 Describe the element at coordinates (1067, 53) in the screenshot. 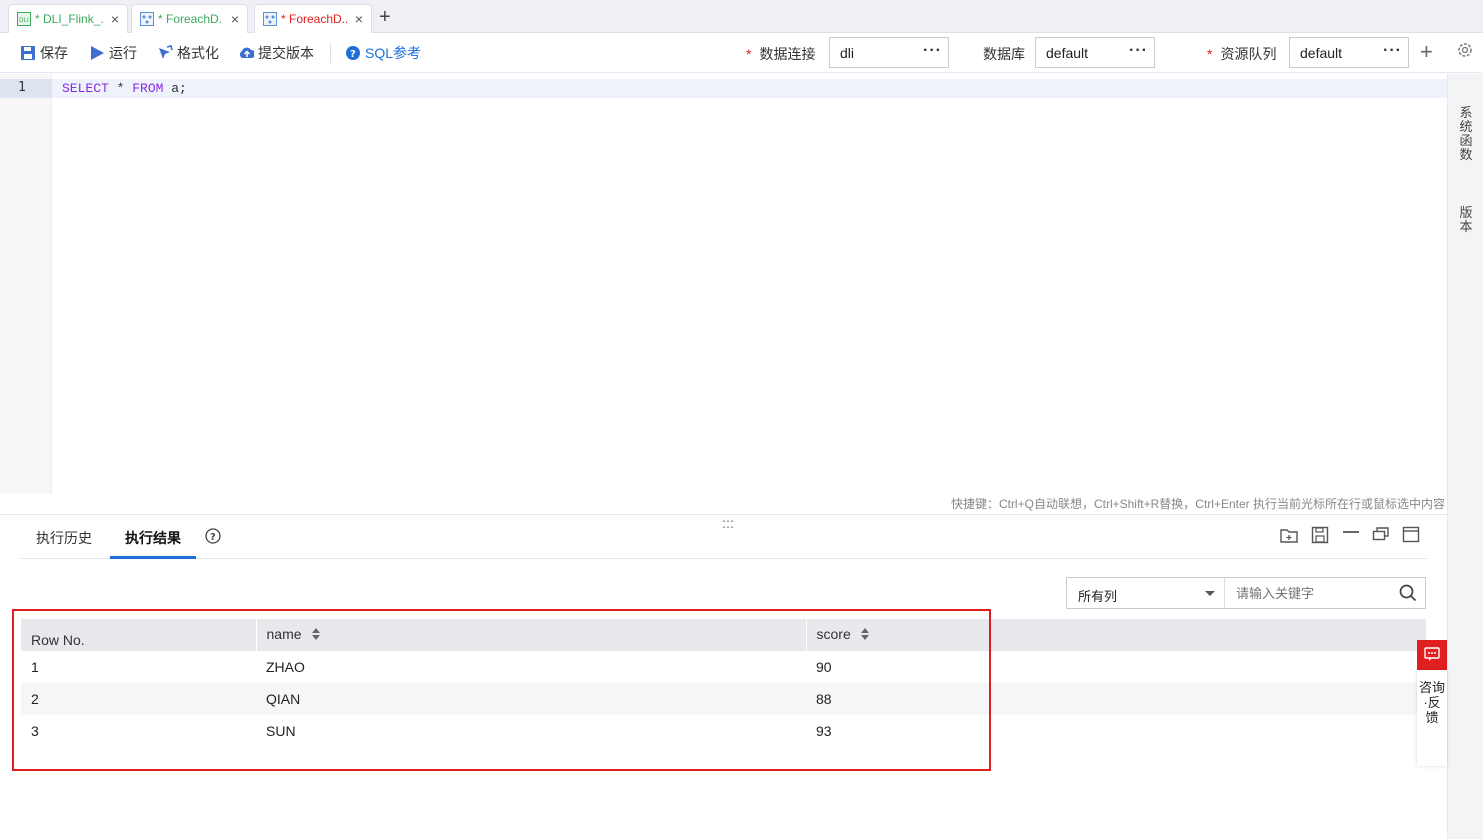

I see `database-value: default` at that location.